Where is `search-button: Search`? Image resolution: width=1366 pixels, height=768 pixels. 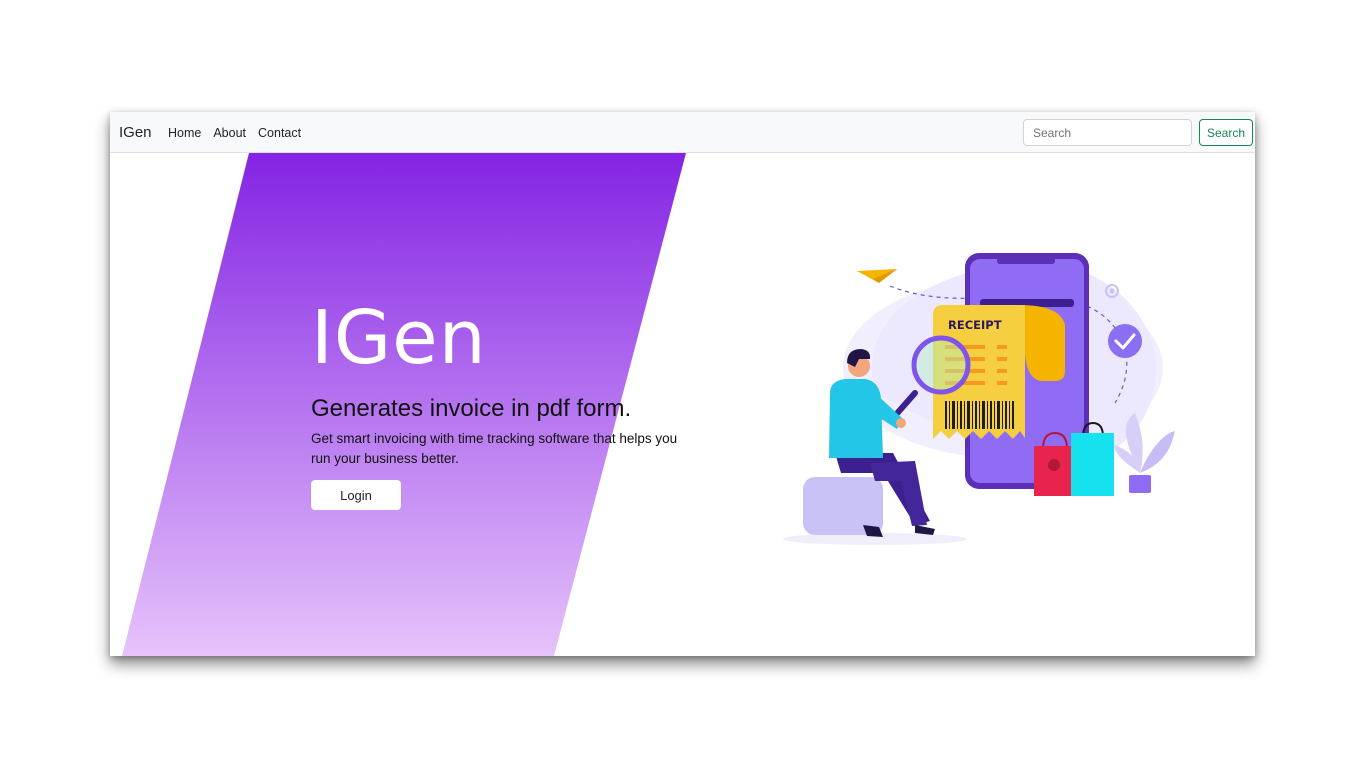
search-button: Search is located at coordinates (1226, 132).